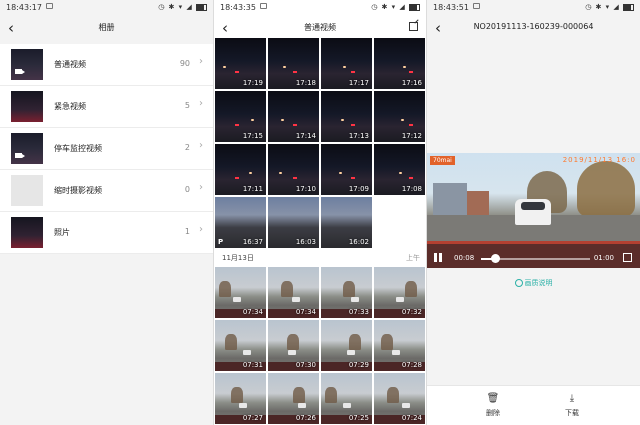  I want to click on album-label: 普通视频, so click(70, 64).